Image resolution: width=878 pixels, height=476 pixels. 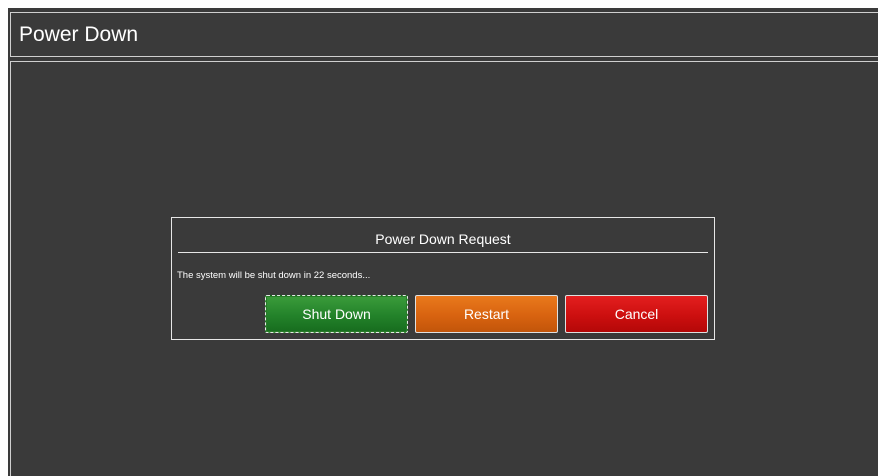 I want to click on cancel-button: Cancel, so click(x=636, y=314).